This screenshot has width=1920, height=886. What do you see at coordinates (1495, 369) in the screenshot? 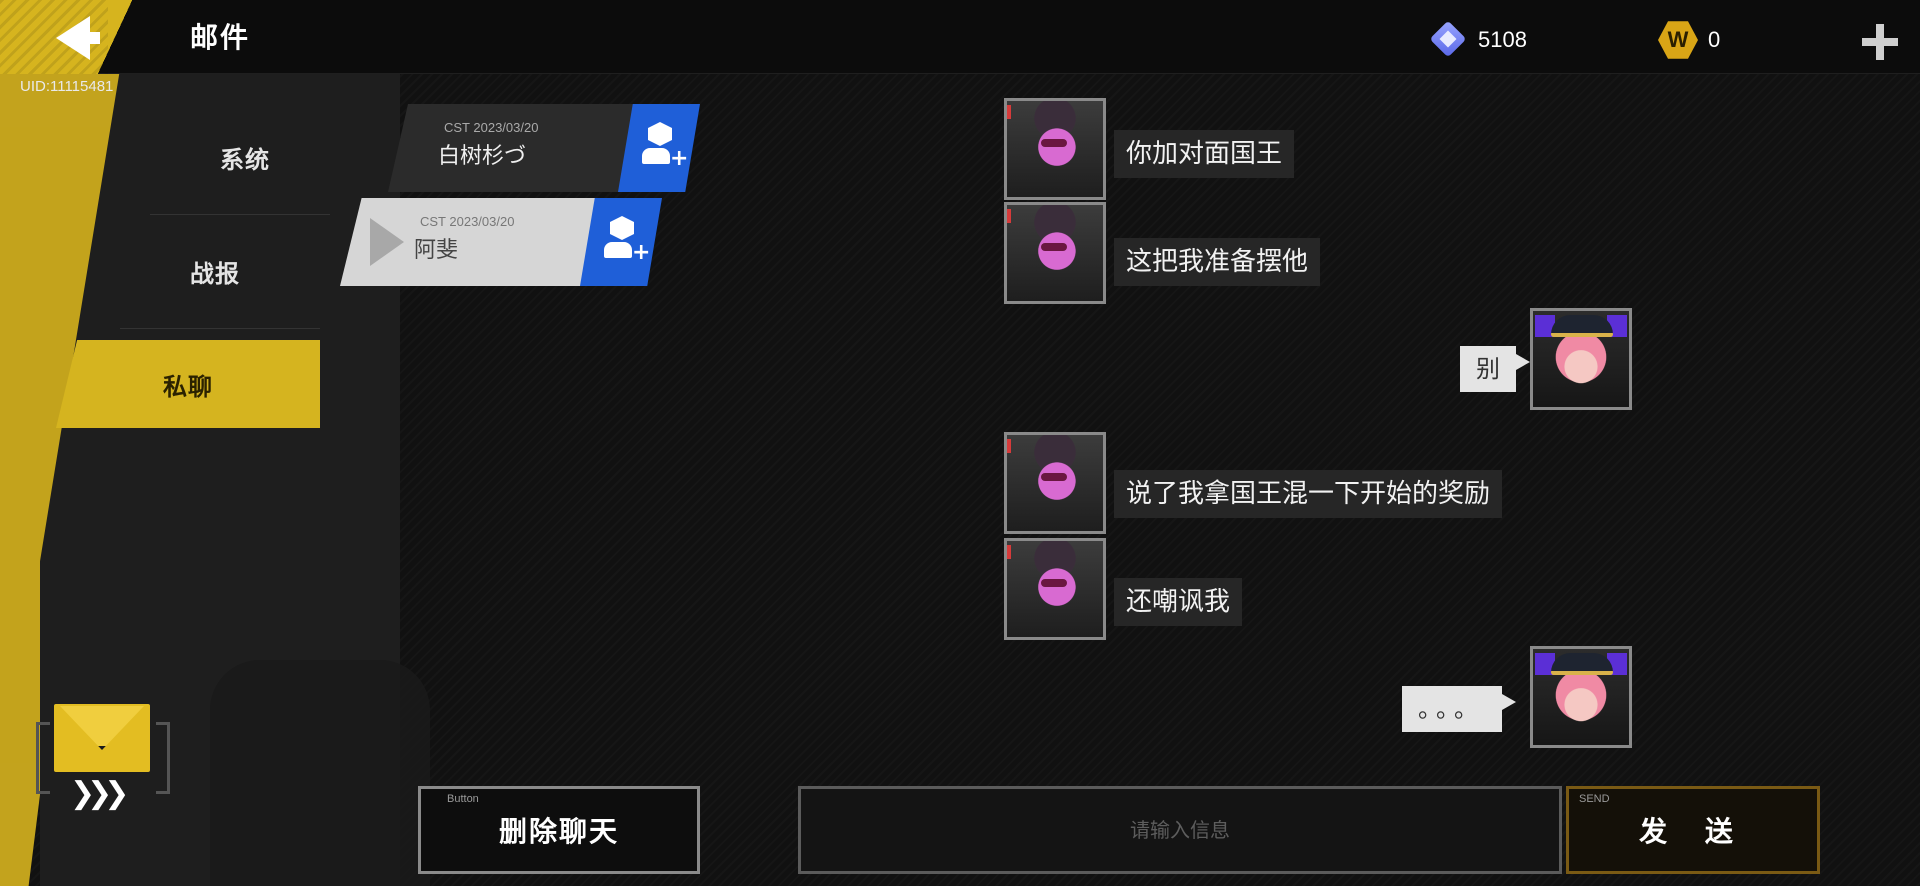
I see `message-bubble-own: 别` at bounding box center [1495, 369].